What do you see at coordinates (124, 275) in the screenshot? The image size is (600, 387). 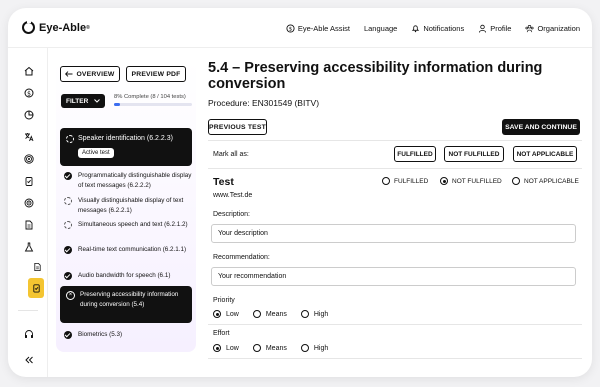 I see `list-item-label: Audio bandwidth for speech (6.1)` at bounding box center [124, 275].